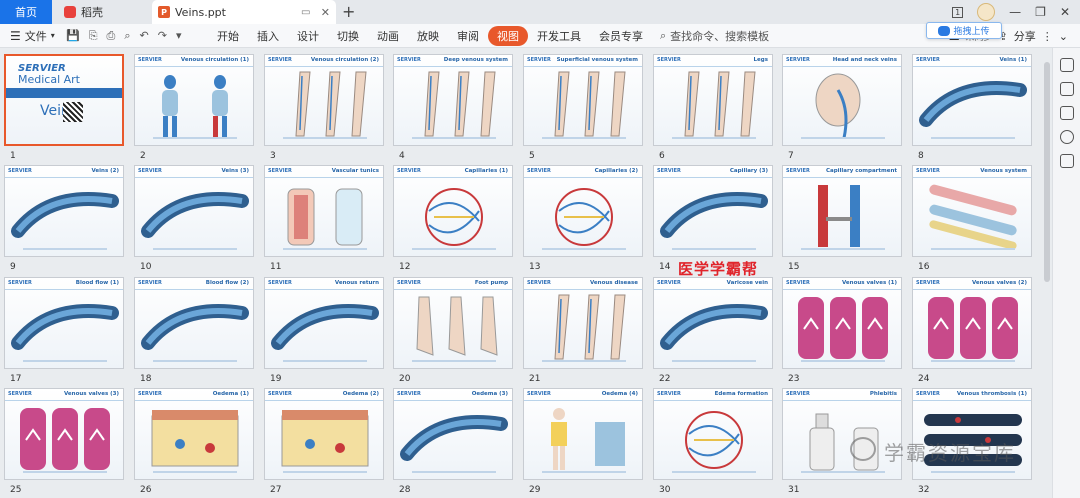 Image resolution: width=1080 pixels, height=498 pixels. Describe the element at coordinates (73, 112) in the screenshot. I see `qr-code-icon` at that location.